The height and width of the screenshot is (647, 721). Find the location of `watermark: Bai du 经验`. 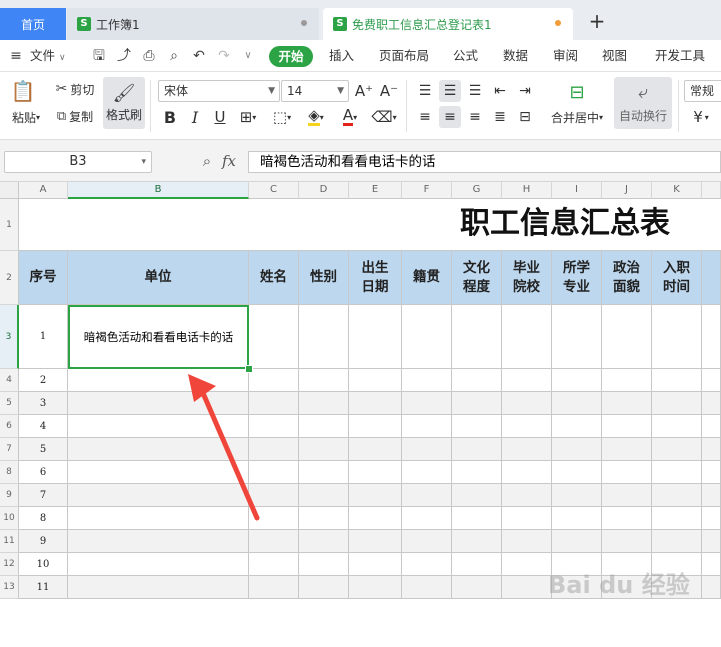

watermark: Bai du 经验 is located at coordinates (619, 585).